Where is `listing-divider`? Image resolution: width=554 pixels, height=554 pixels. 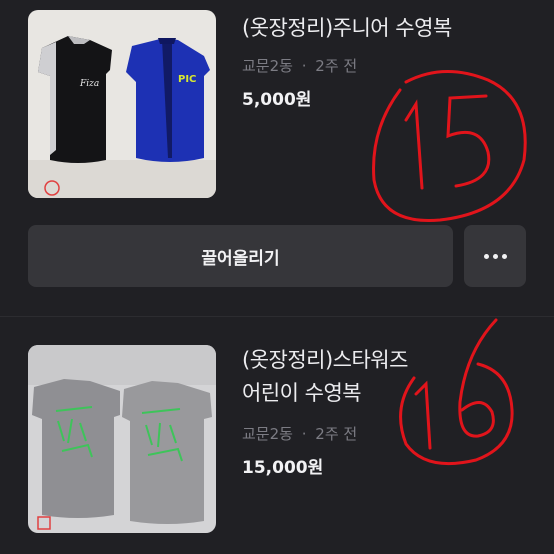
listing-divider is located at coordinates (277, 316).